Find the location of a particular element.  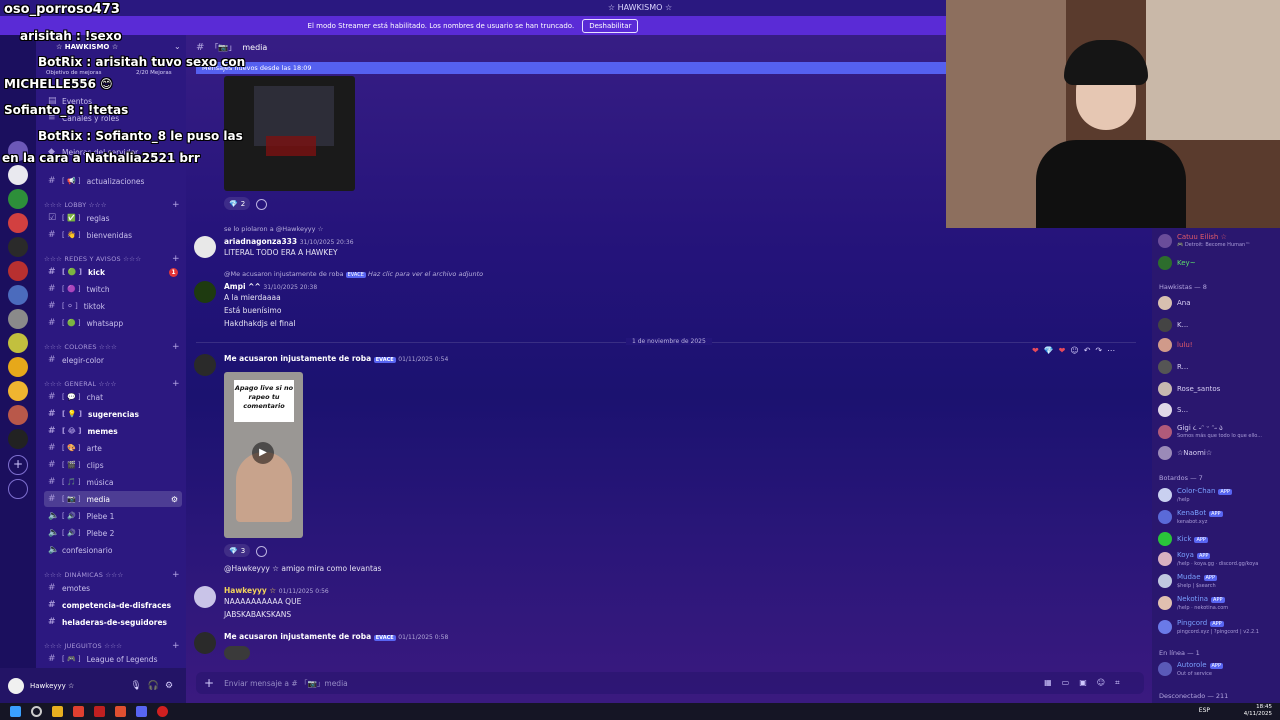

clock: 18:45 4/11/2025 is located at coordinates (1258, 711).